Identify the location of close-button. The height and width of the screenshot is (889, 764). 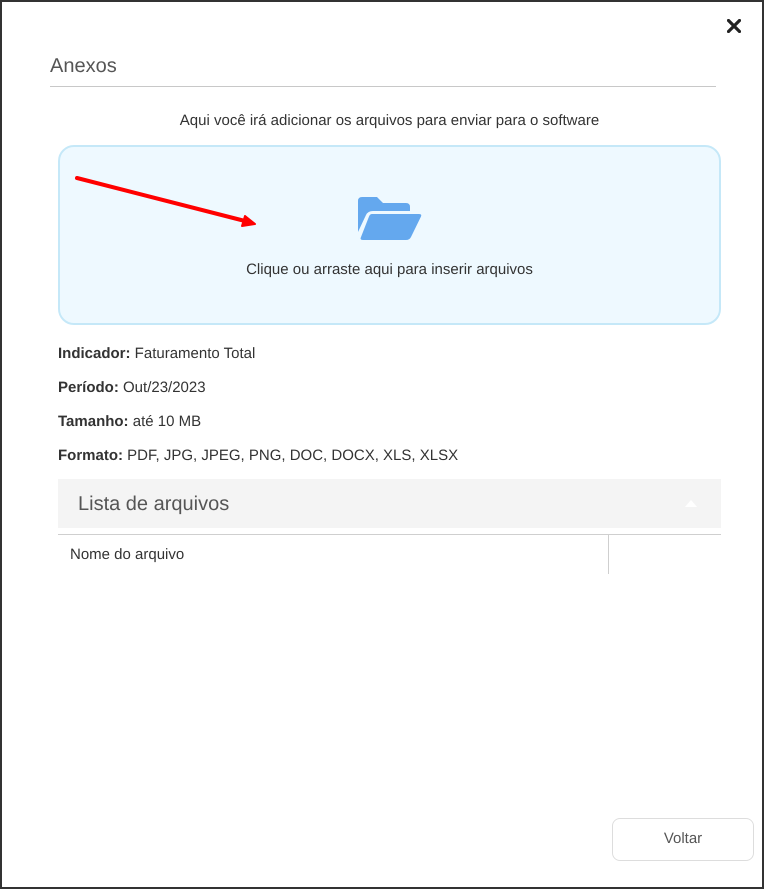
(734, 26).